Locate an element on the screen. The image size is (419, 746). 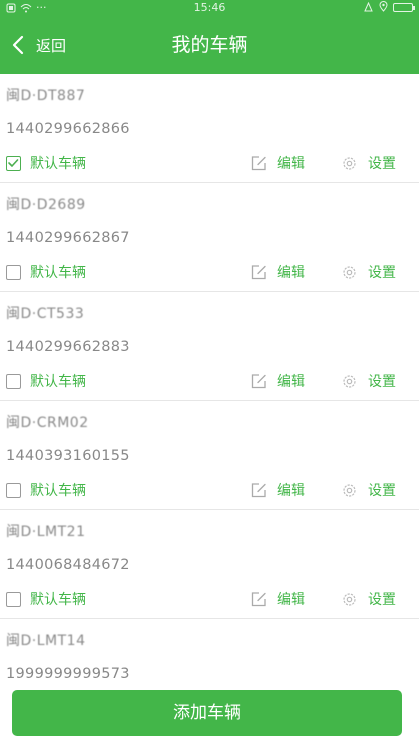
location-icon is located at coordinates (383, 6).